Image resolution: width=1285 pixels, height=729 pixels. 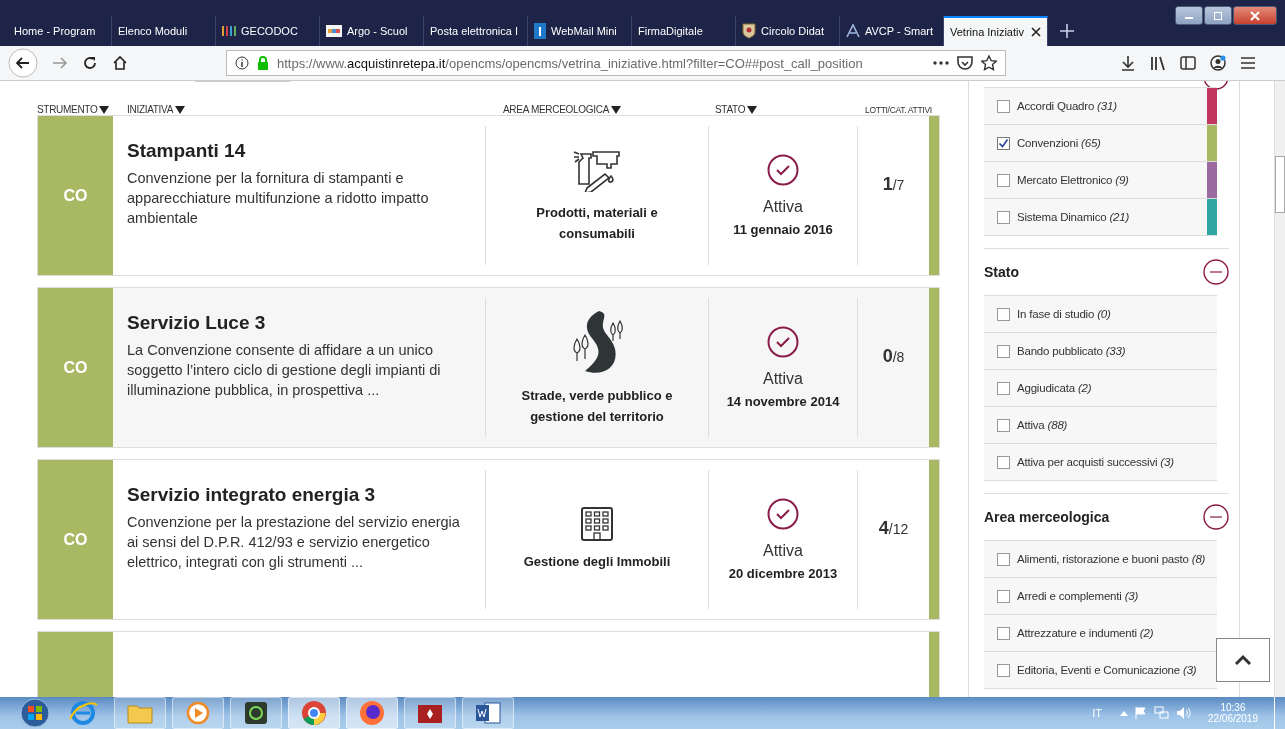 What do you see at coordinates (82, 109) in the screenshot?
I see `column-header: STRUMENTO` at bounding box center [82, 109].